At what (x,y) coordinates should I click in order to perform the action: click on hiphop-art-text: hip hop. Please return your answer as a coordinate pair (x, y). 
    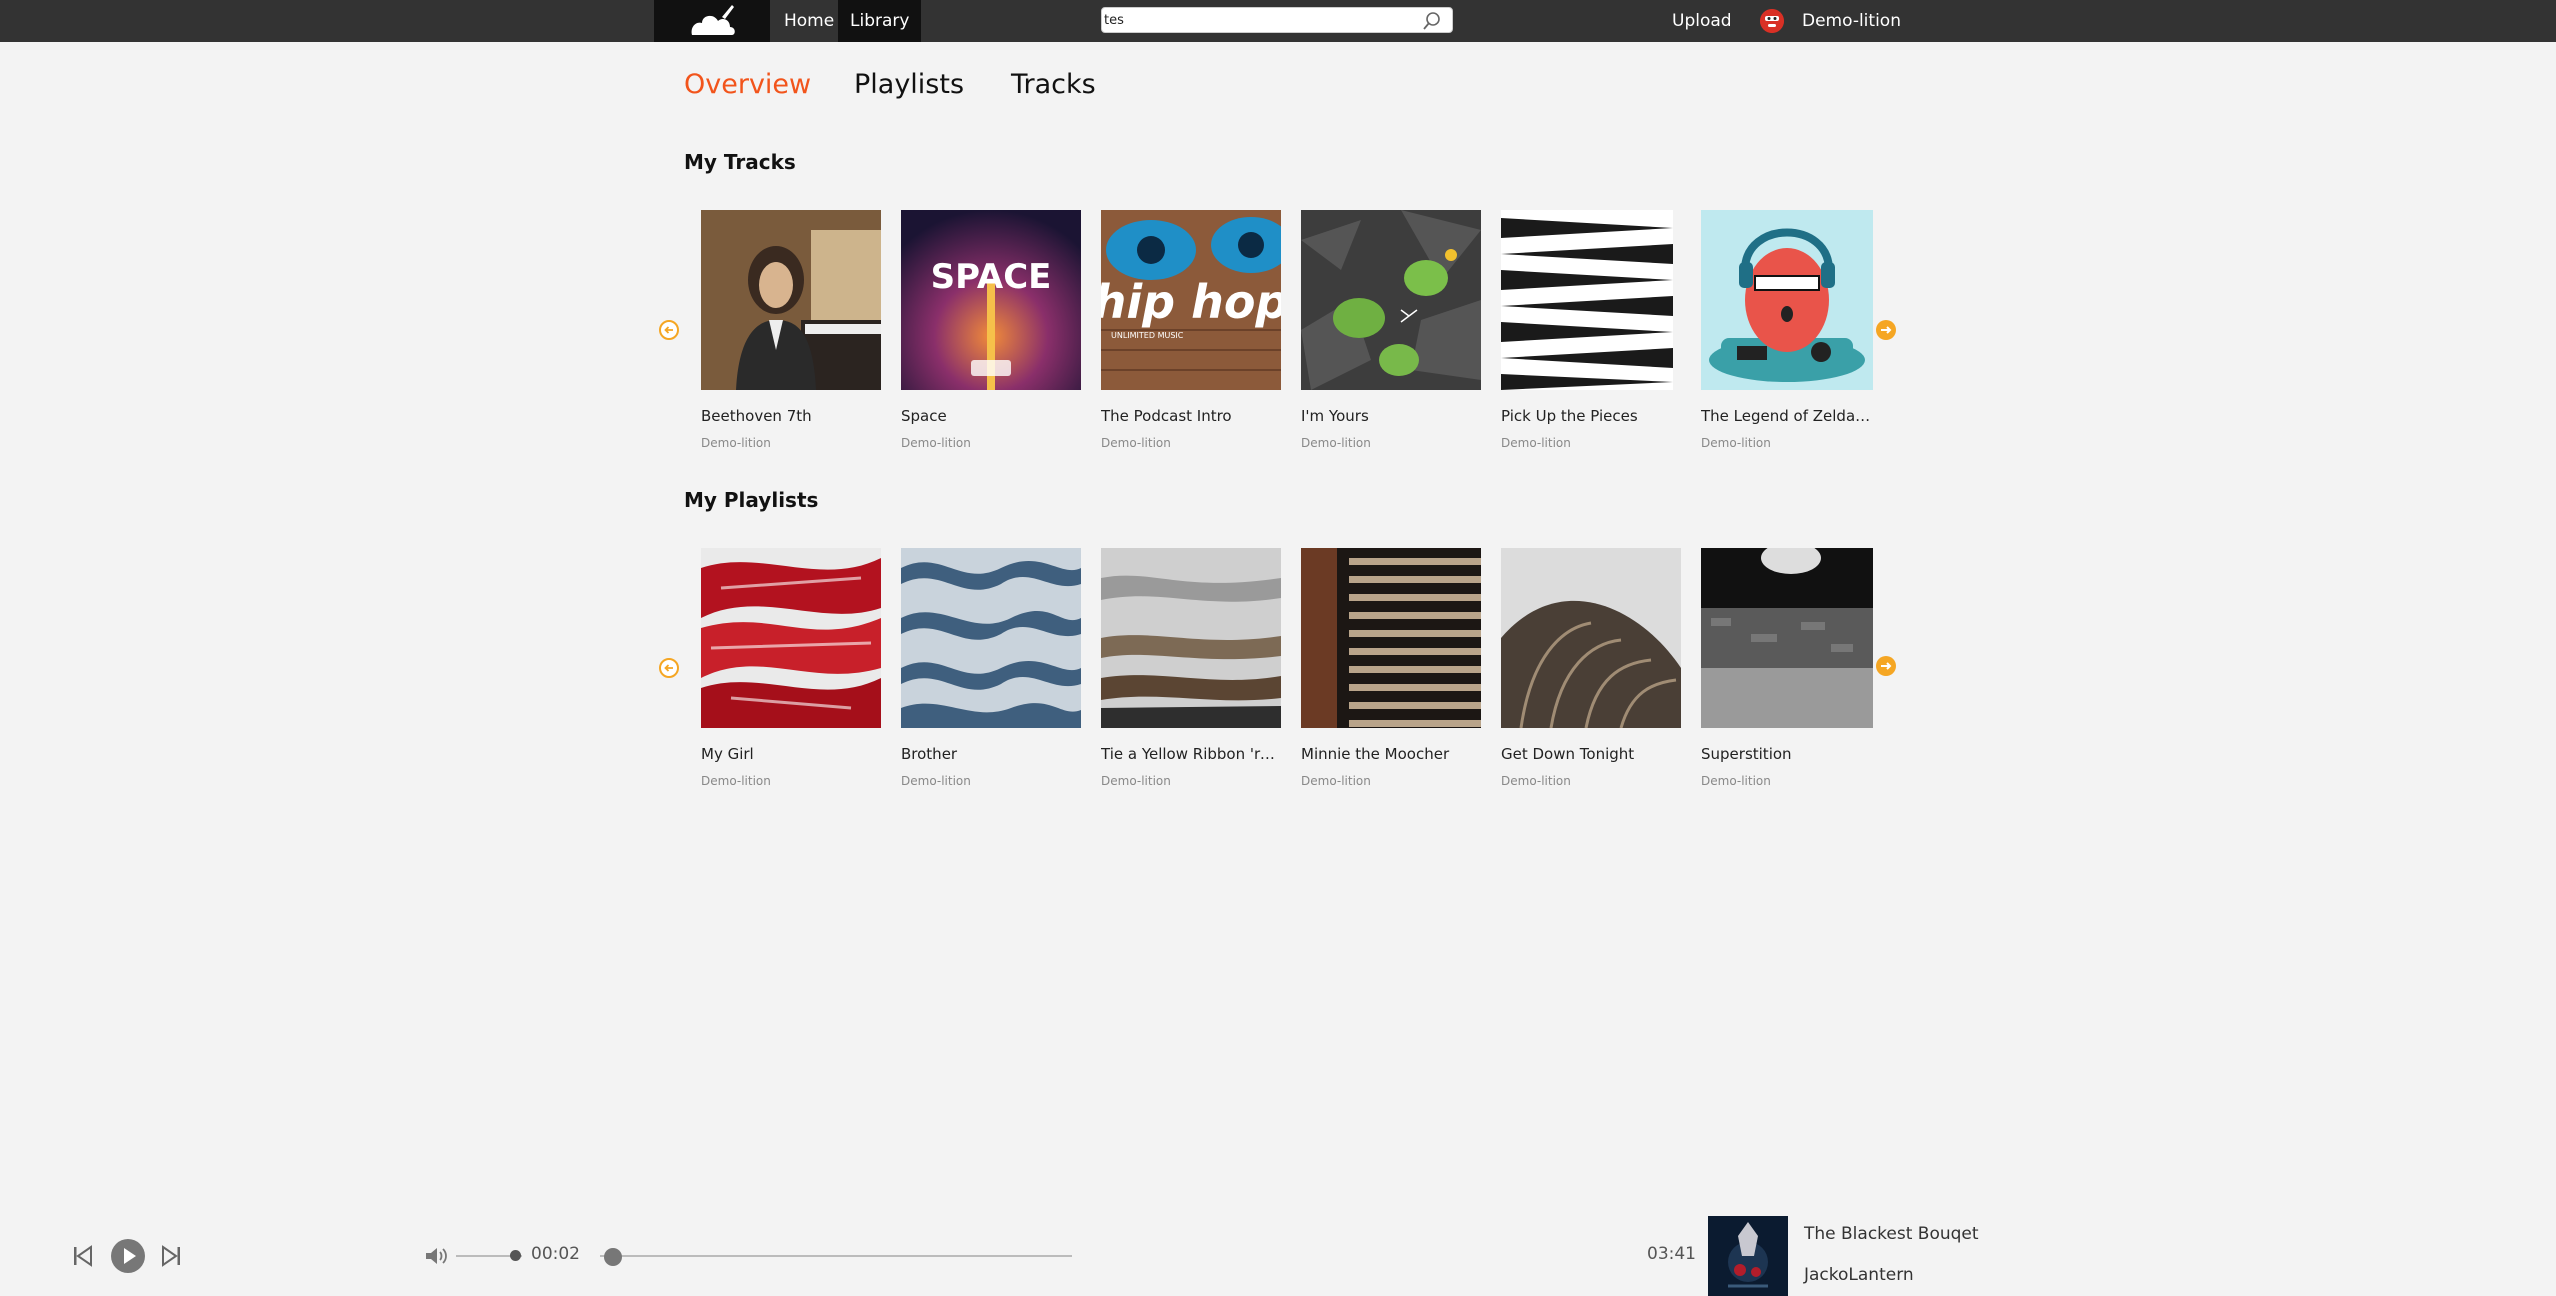
    Looking at the image, I should click on (1191, 302).